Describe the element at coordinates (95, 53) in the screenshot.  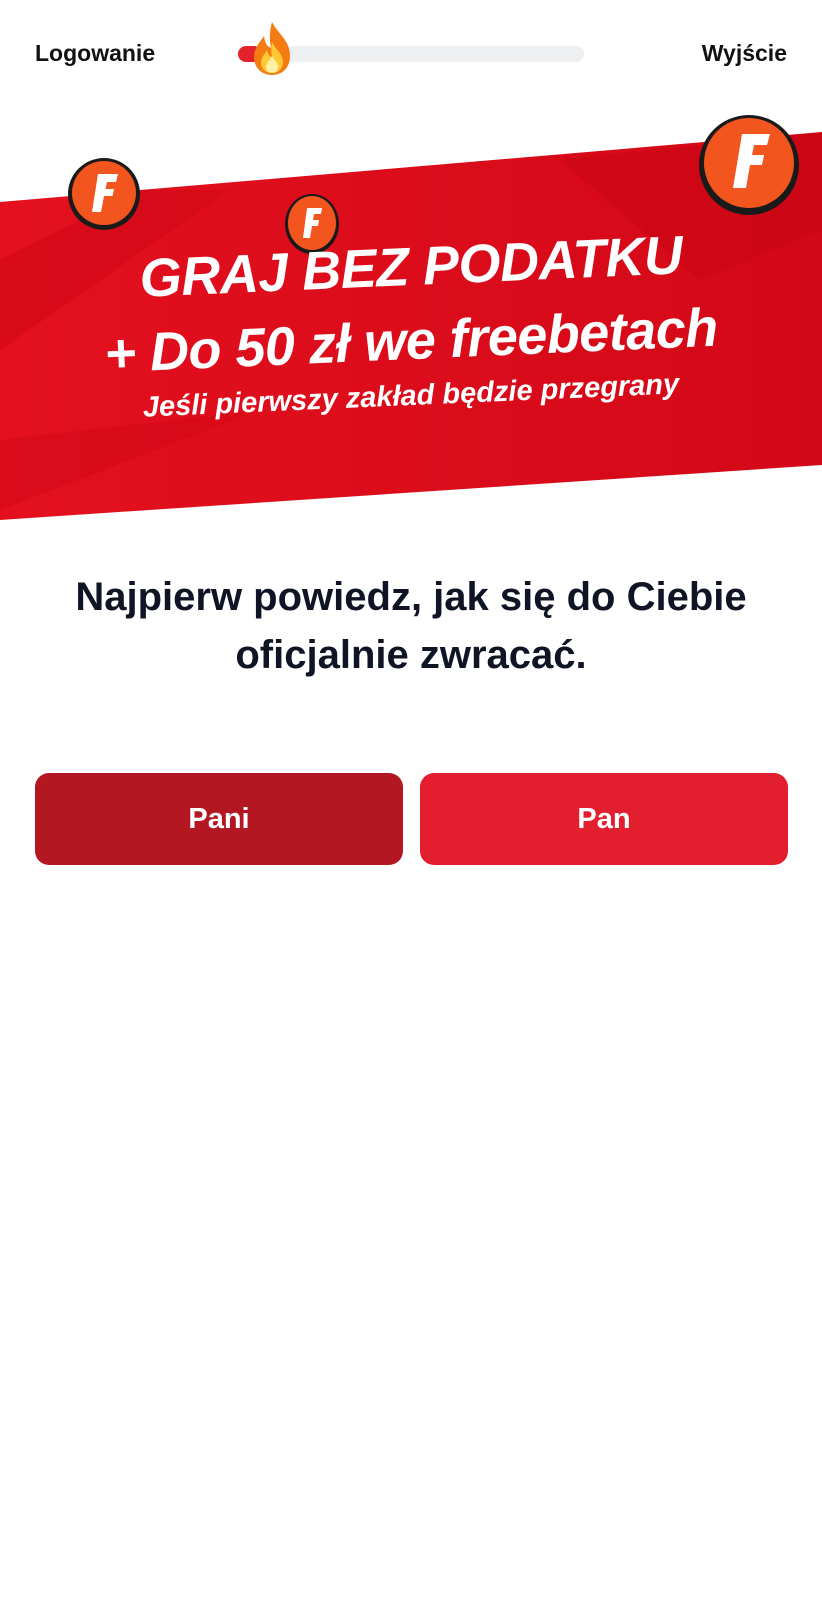
I see `login-link: Logowanie` at that location.